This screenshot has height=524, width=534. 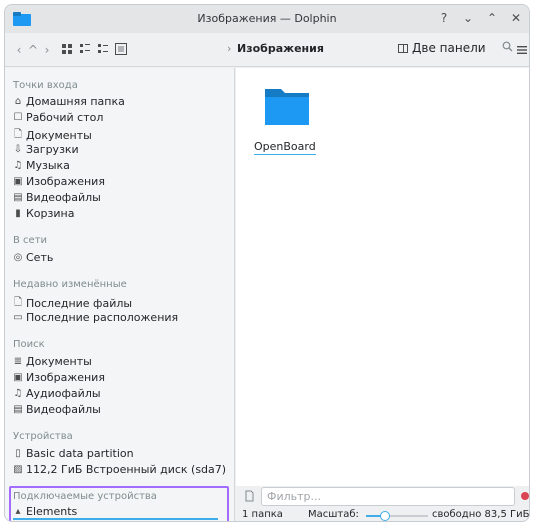 What do you see at coordinates (18, 409) in the screenshot?
I see `search-videos-icon: ▤` at bounding box center [18, 409].